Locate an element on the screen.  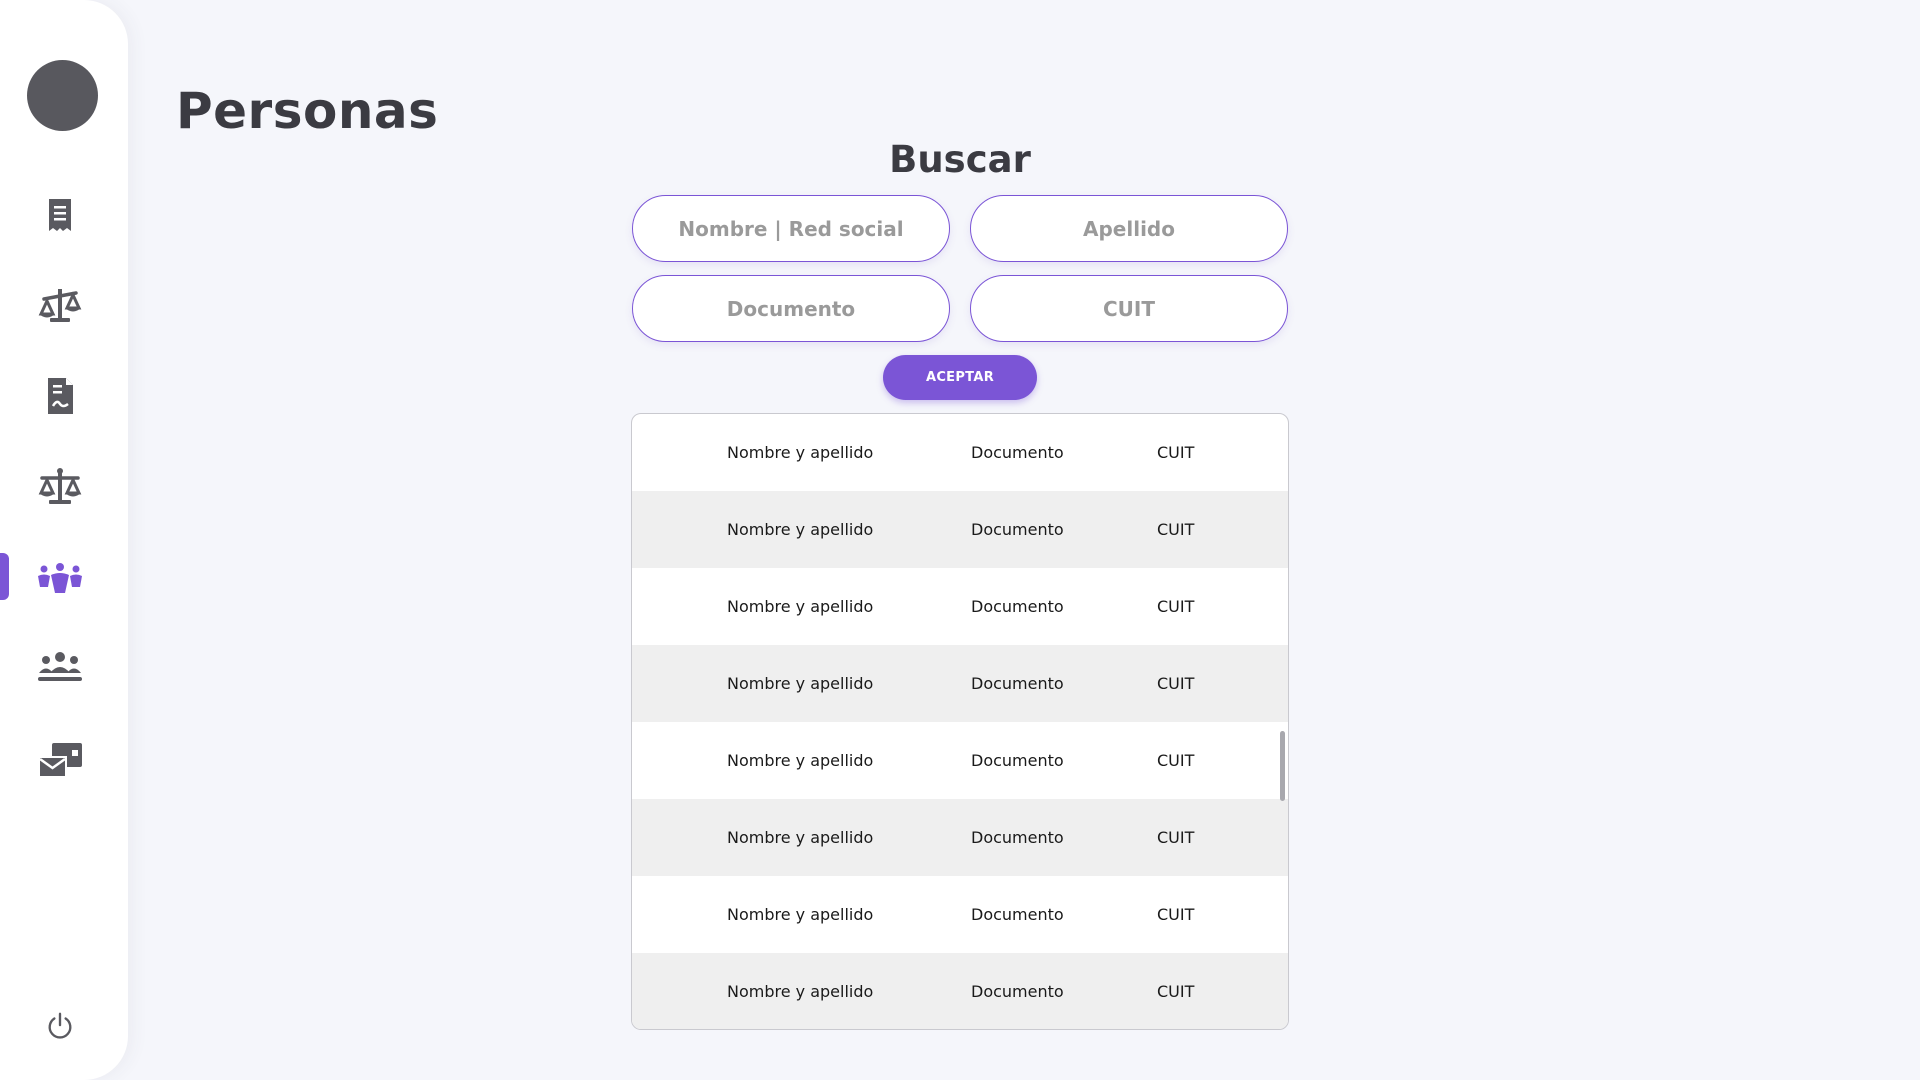
sidebar-item-mail is located at coordinates (60, 759).